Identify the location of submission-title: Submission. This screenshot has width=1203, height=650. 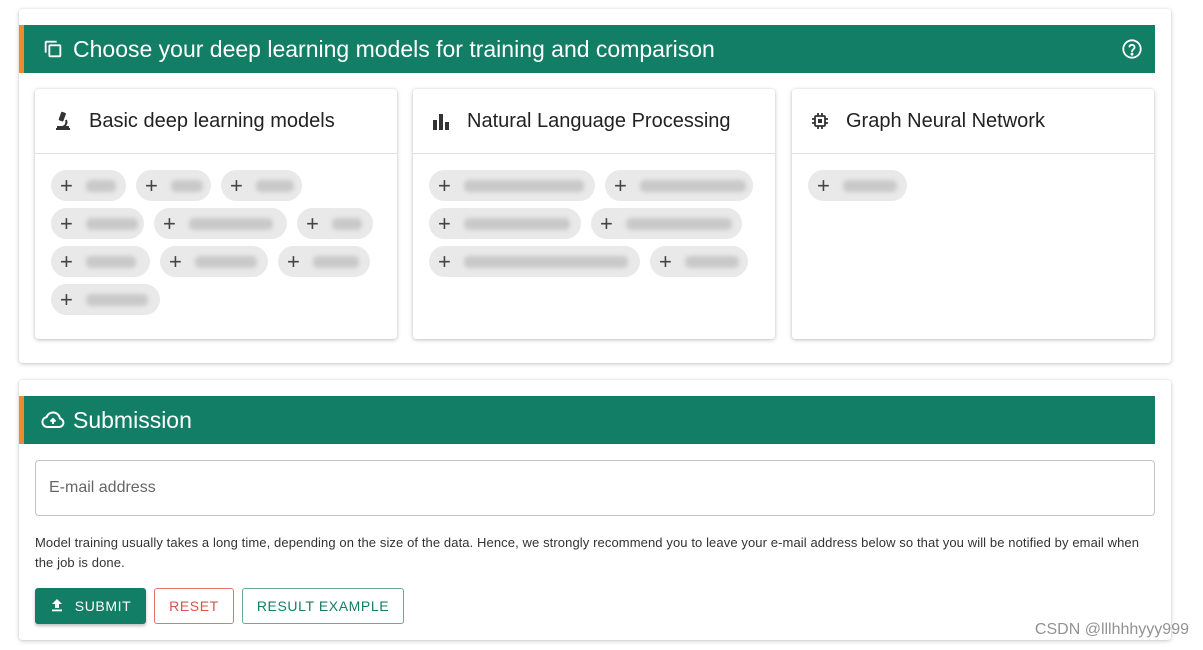
(132, 419).